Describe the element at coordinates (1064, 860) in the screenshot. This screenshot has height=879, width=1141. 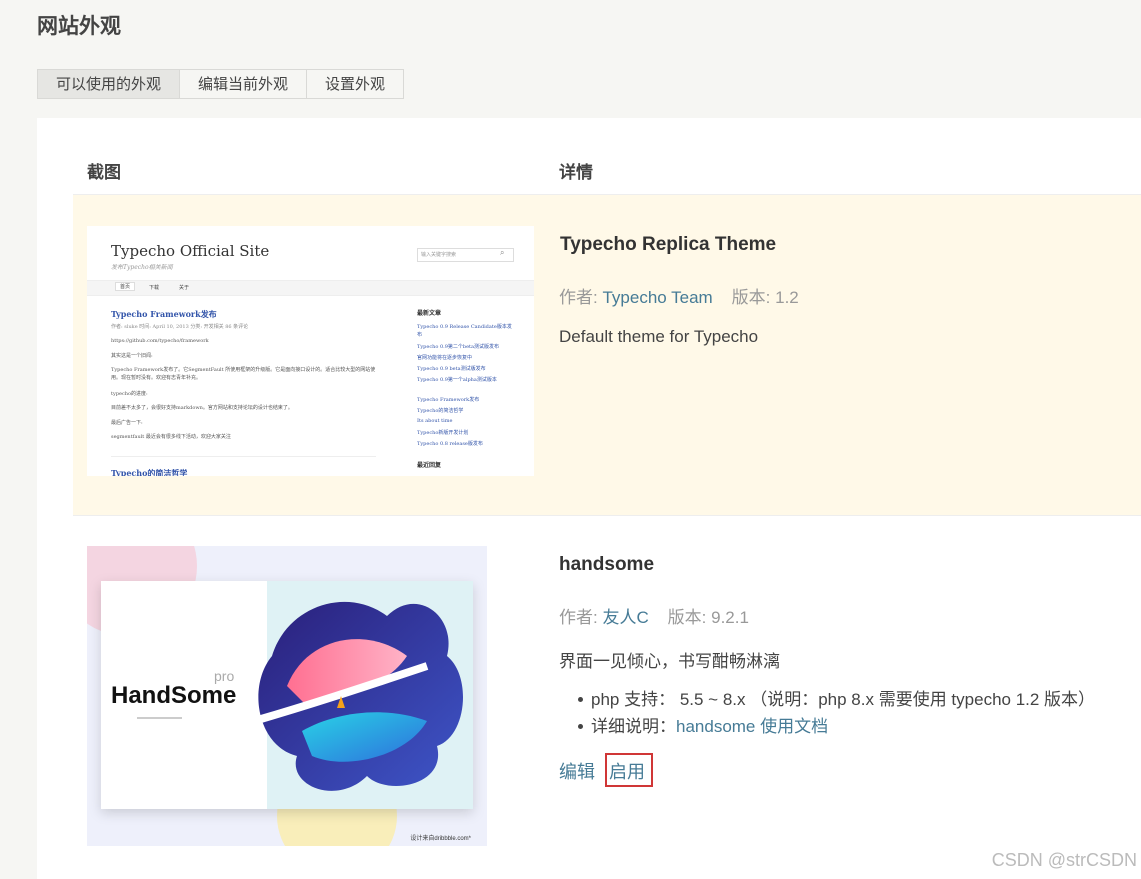
I see `watermark: CSDN @strCSDN` at that location.